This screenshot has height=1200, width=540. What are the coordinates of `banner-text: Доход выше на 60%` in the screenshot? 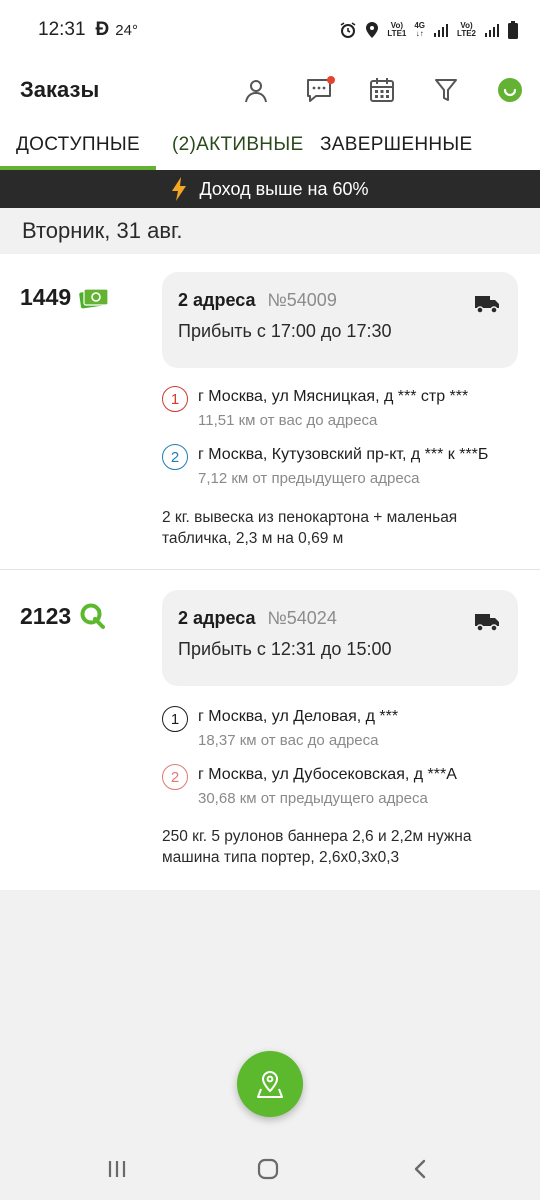 It's located at (284, 188).